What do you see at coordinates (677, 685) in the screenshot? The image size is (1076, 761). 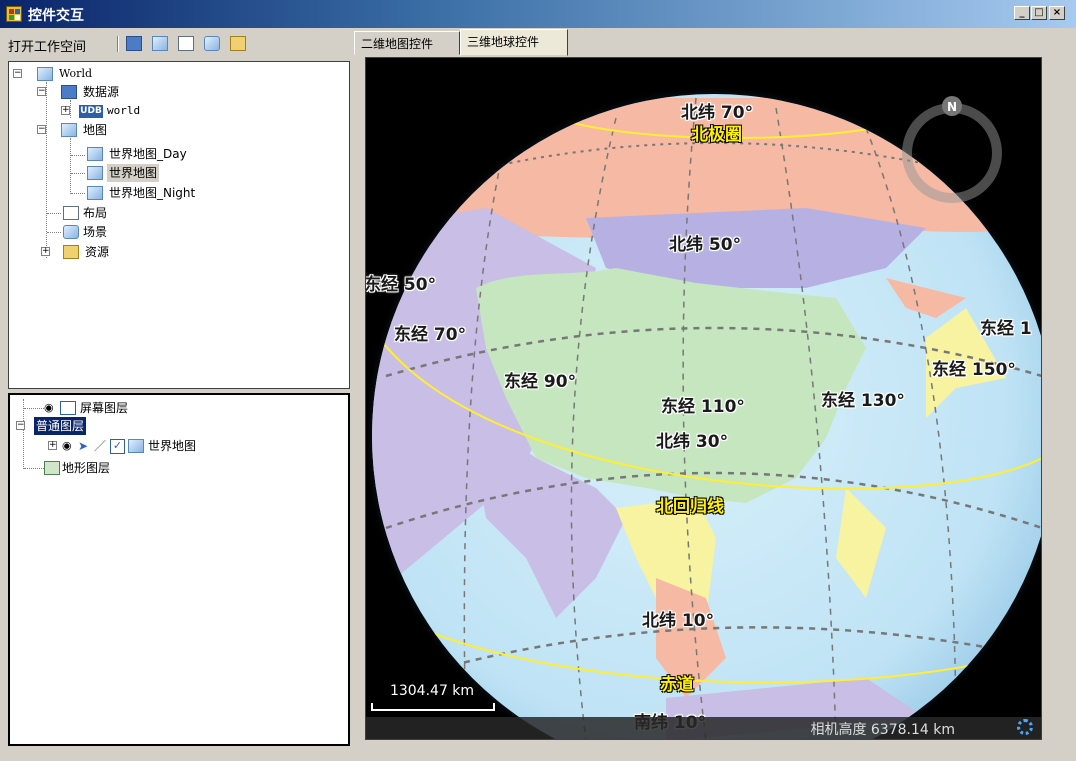 I see `equator-label: 赤道` at bounding box center [677, 685].